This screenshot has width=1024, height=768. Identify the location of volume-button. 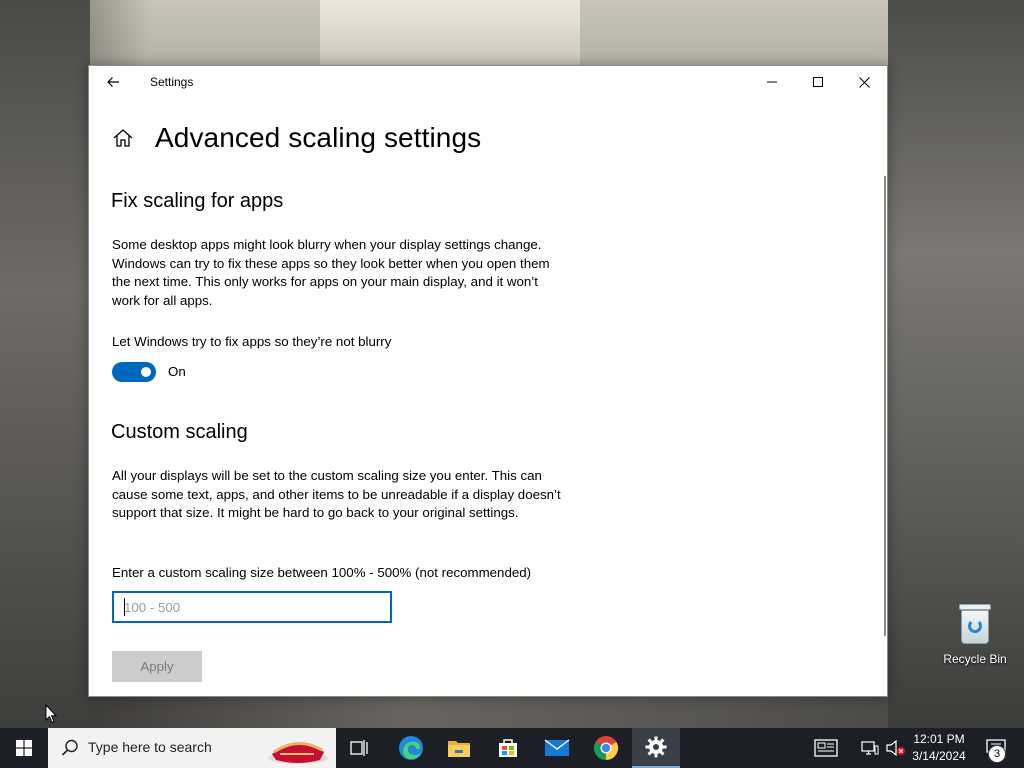
(896, 748).